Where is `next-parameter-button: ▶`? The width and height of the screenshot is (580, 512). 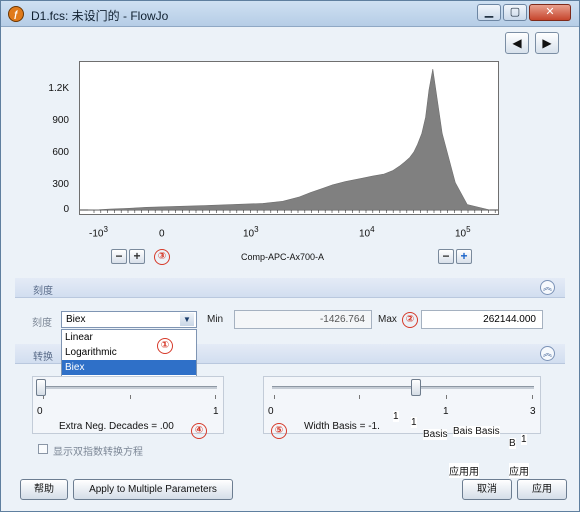
next-parameter-button: ▶ is located at coordinates (547, 43).